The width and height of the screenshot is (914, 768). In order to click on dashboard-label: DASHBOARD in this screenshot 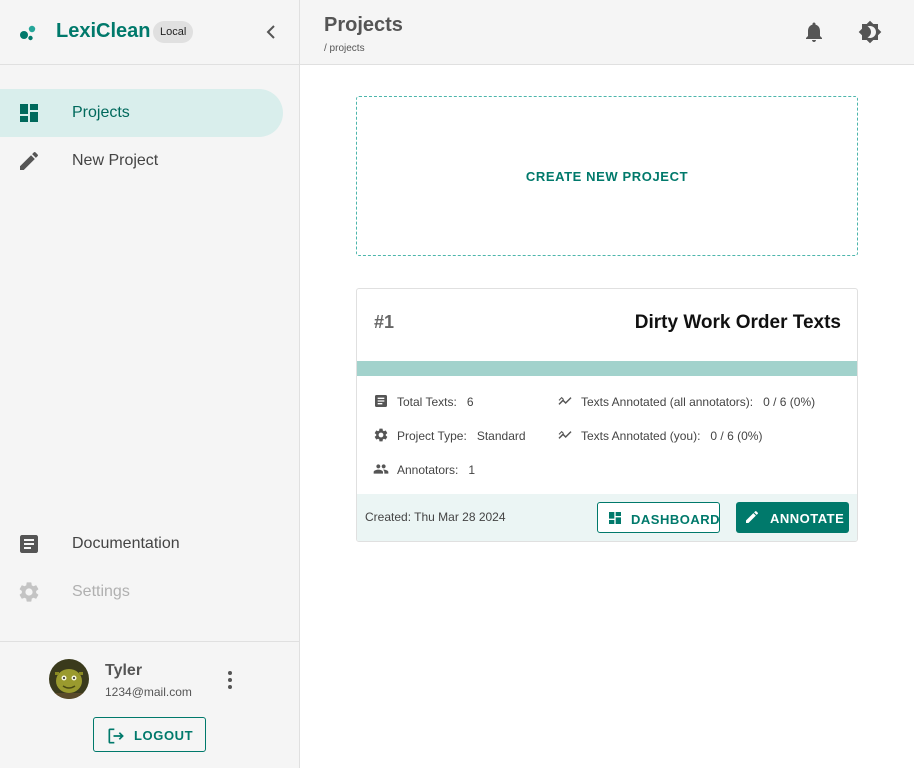, I will do `click(675, 519)`.